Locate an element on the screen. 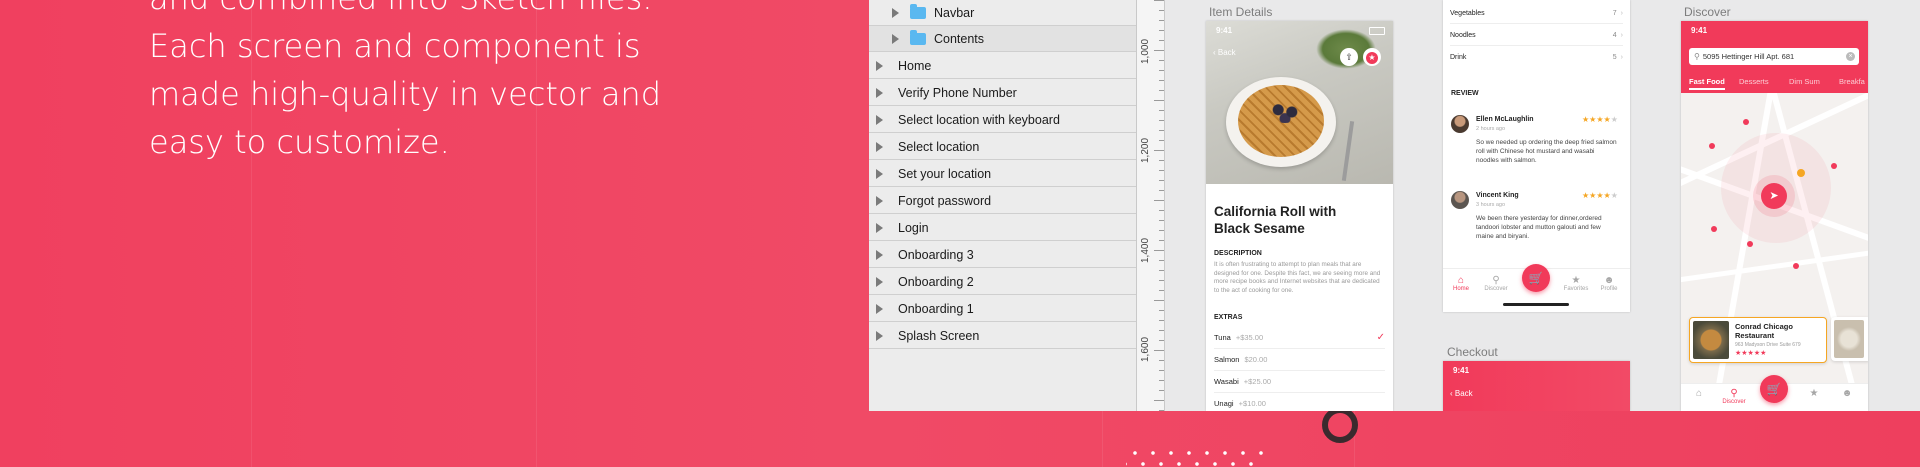  restaurant-name-line: Restaurant is located at coordinates (1755, 335).